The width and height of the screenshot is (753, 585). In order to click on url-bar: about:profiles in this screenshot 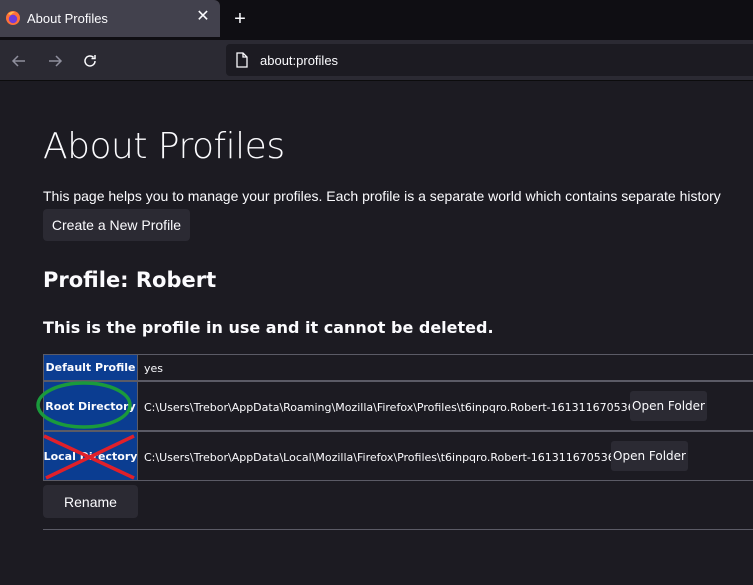, I will do `click(489, 60)`.